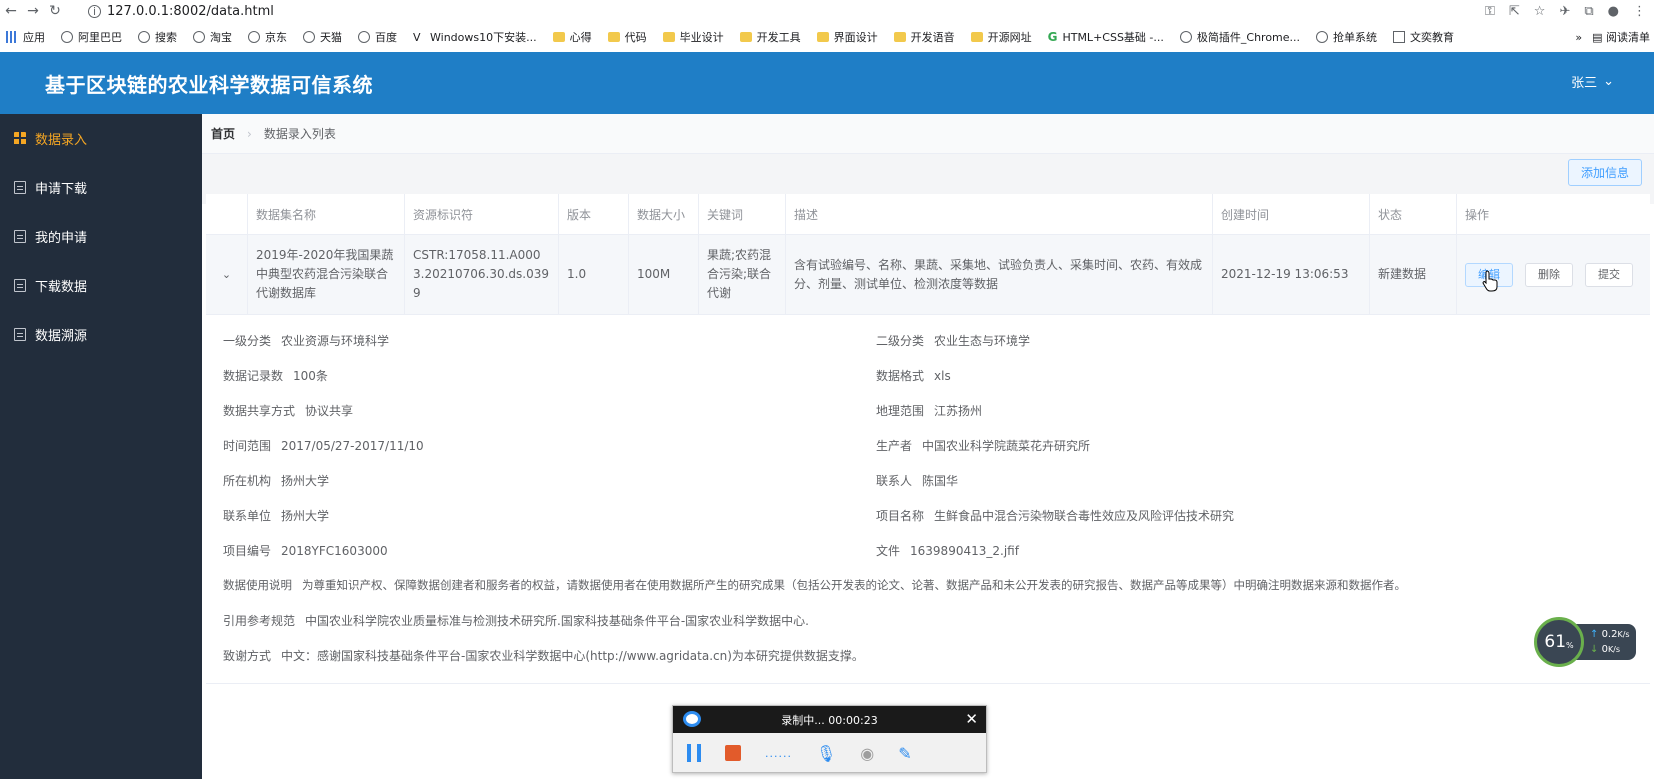 This screenshot has width=1654, height=779. What do you see at coordinates (101, 138) in the screenshot?
I see `sidebar-item-data-entry: 数据录入` at bounding box center [101, 138].